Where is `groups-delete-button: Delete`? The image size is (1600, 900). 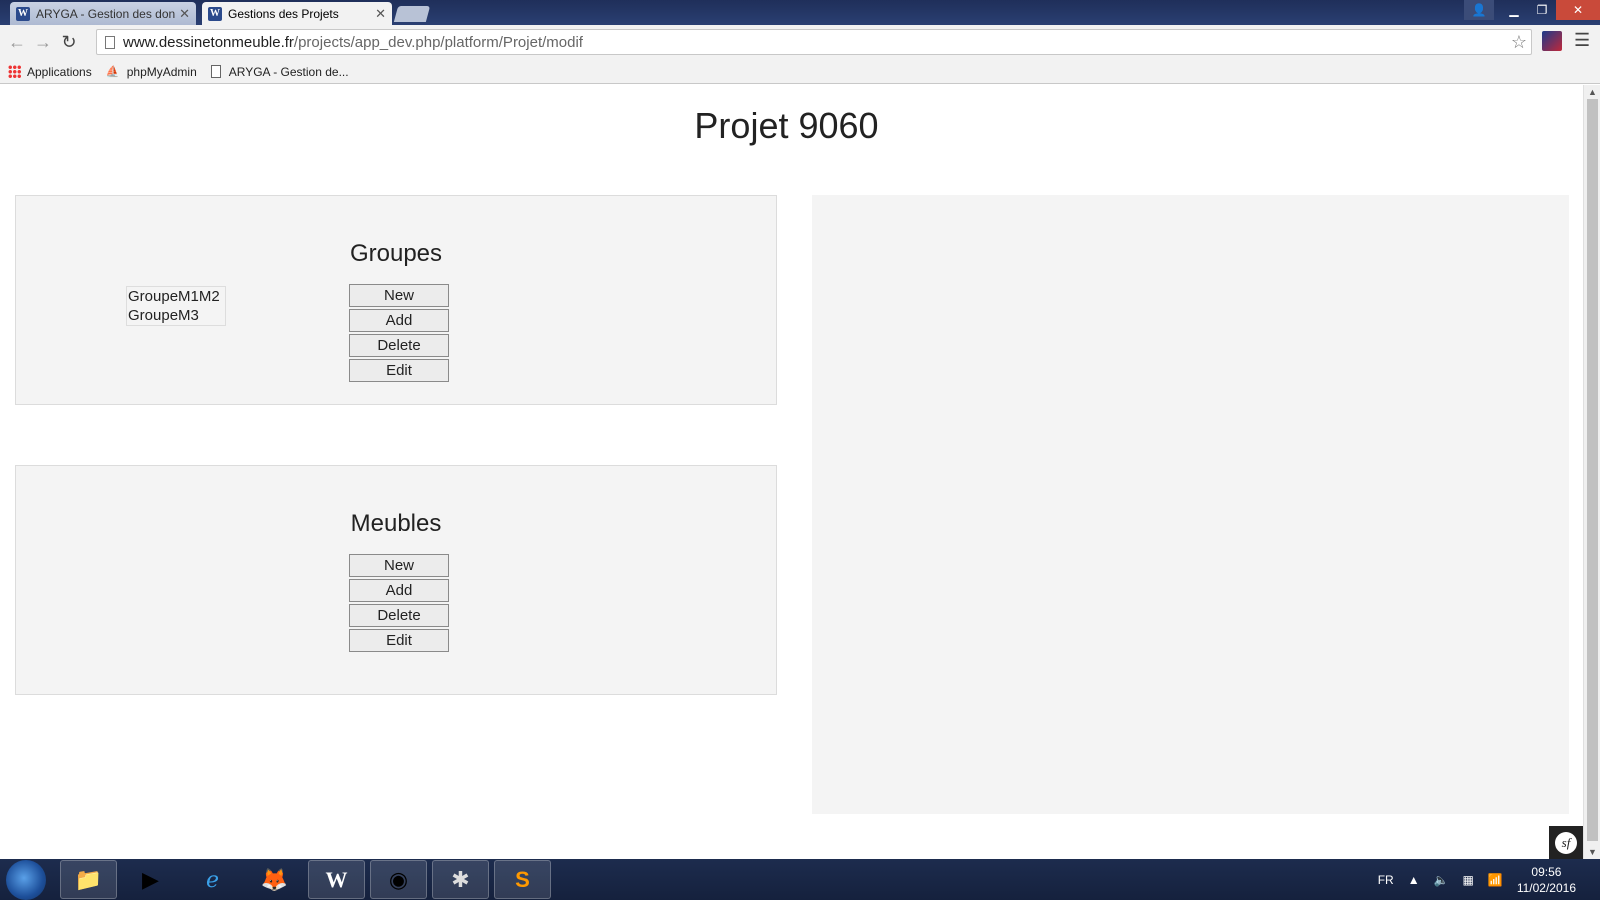
groups-delete-button: Delete is located at coordinates (399, 345).